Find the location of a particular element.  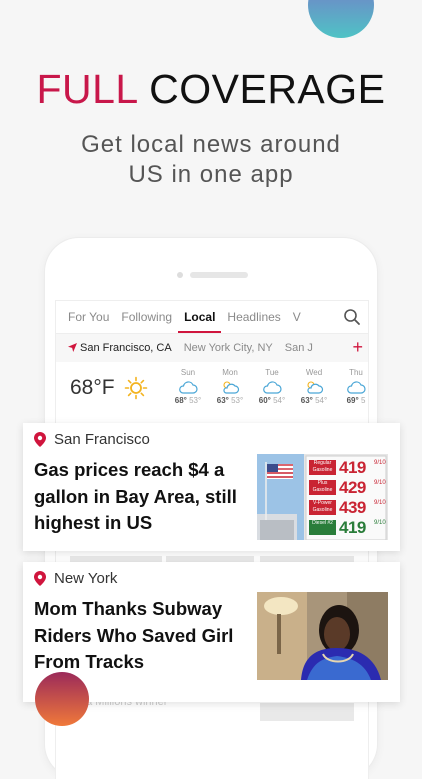

tab-local: Local is located at coordinates (200, 317).